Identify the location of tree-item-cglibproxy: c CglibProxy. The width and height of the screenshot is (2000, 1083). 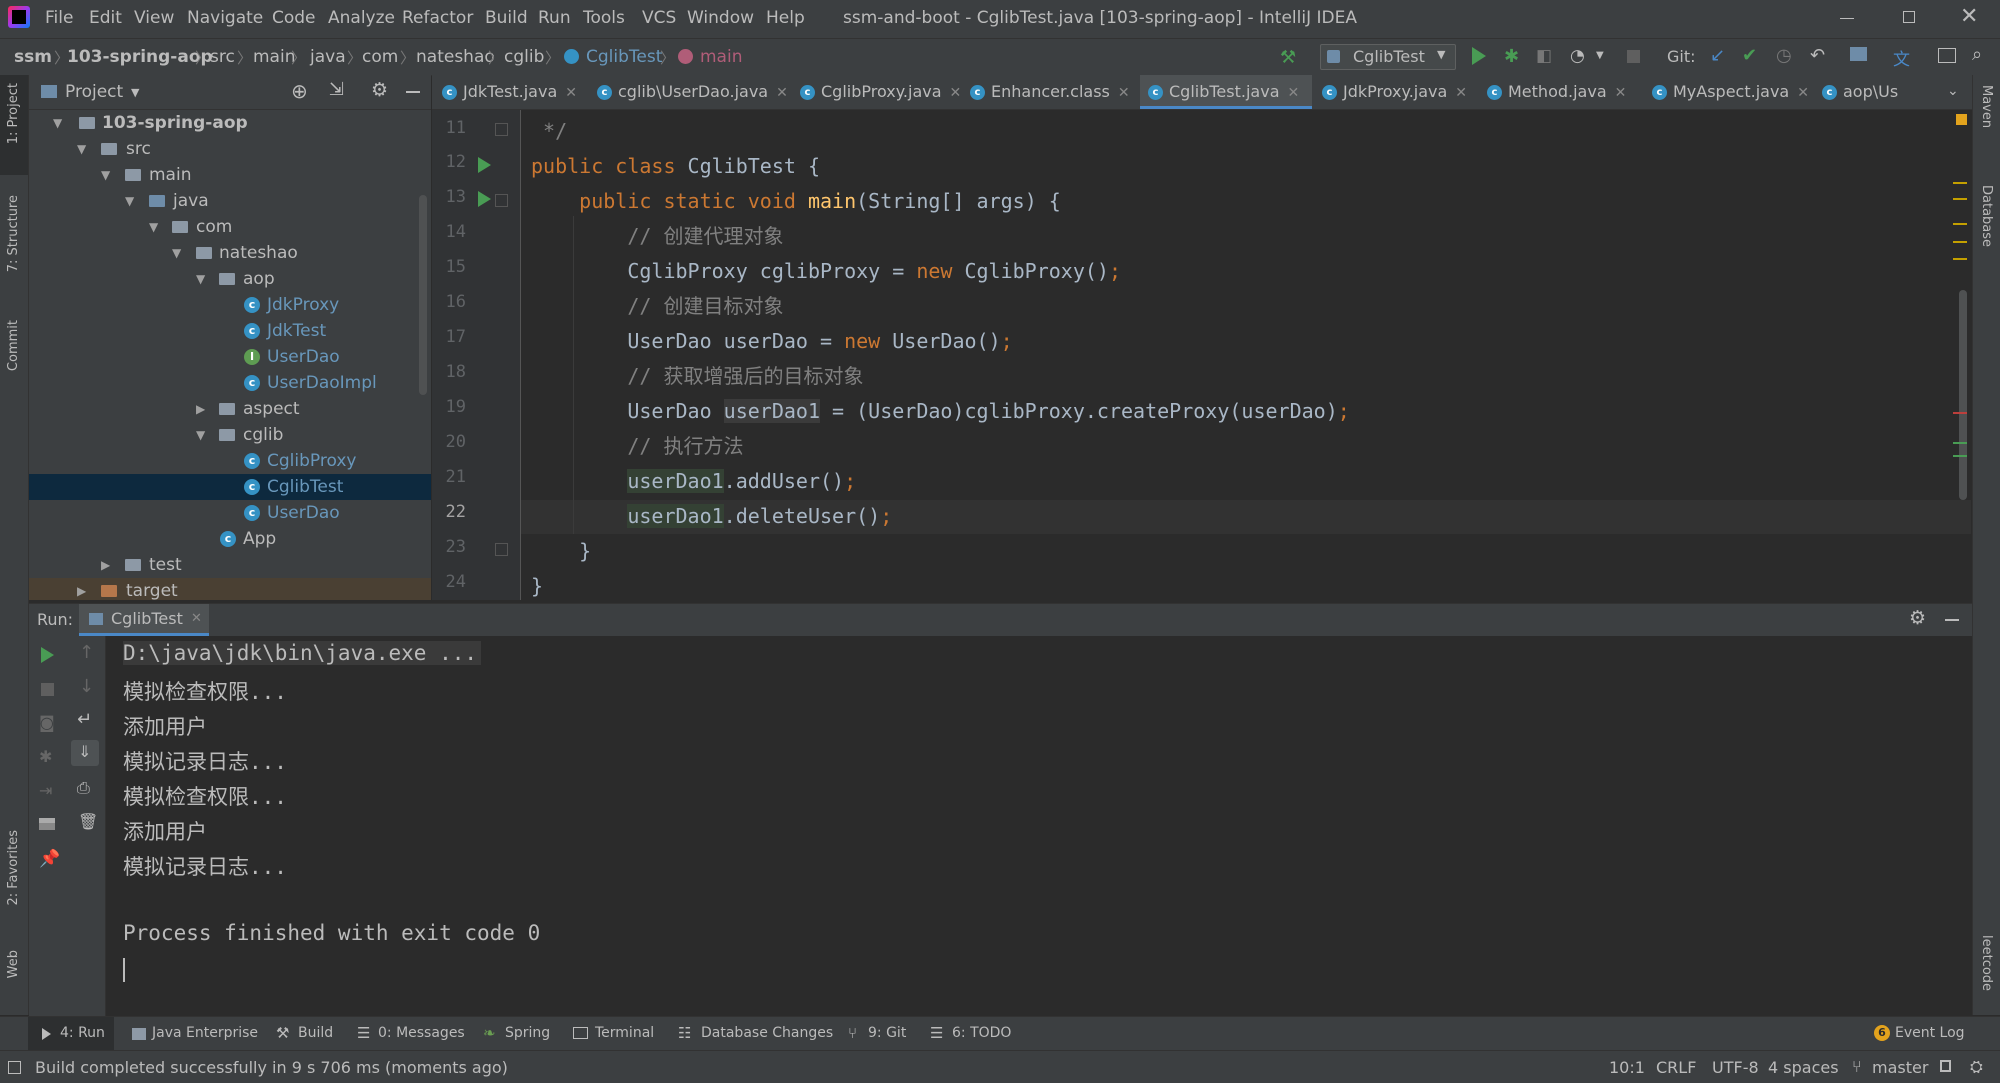
(230, 461).